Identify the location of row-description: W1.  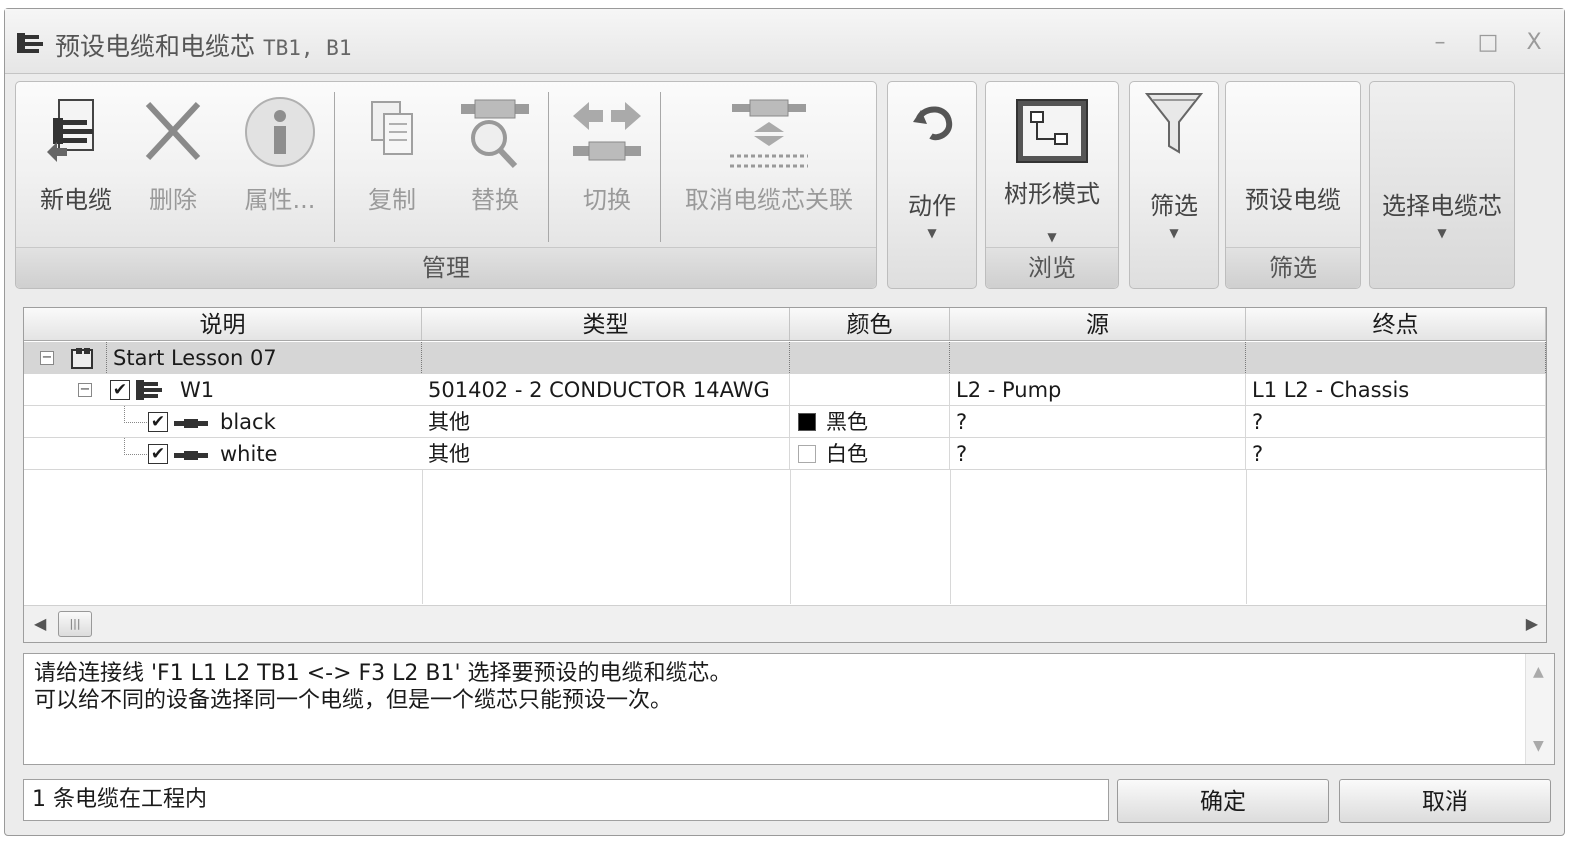
(197, 390).